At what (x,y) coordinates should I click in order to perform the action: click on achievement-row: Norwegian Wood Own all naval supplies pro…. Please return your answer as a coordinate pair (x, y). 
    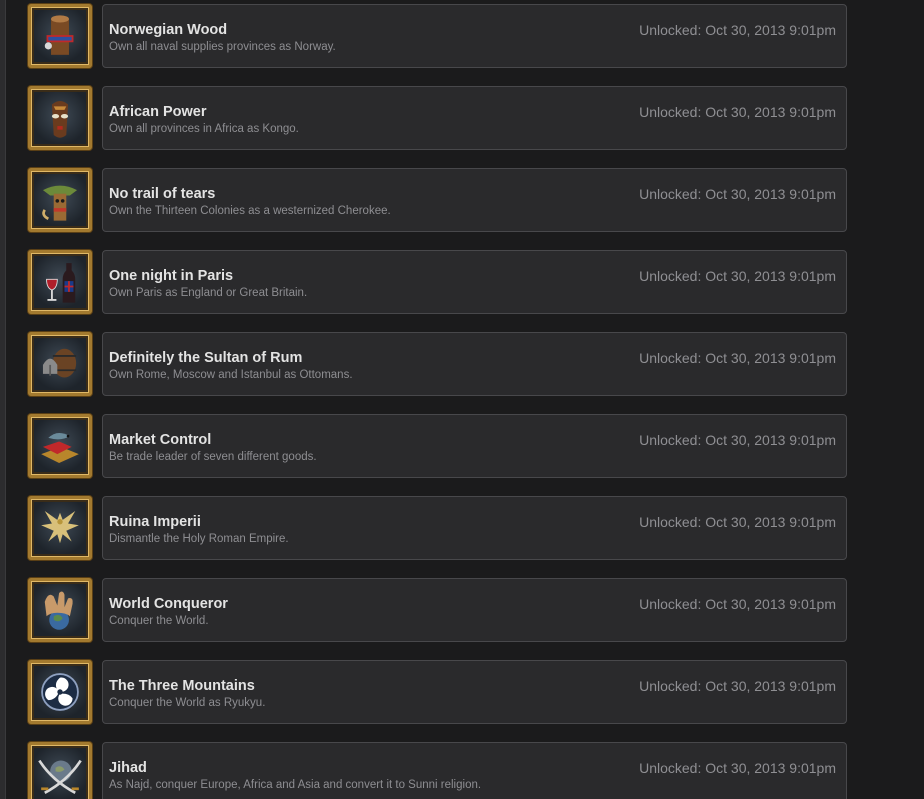
    Looking at the image, I should click on (462, 38).